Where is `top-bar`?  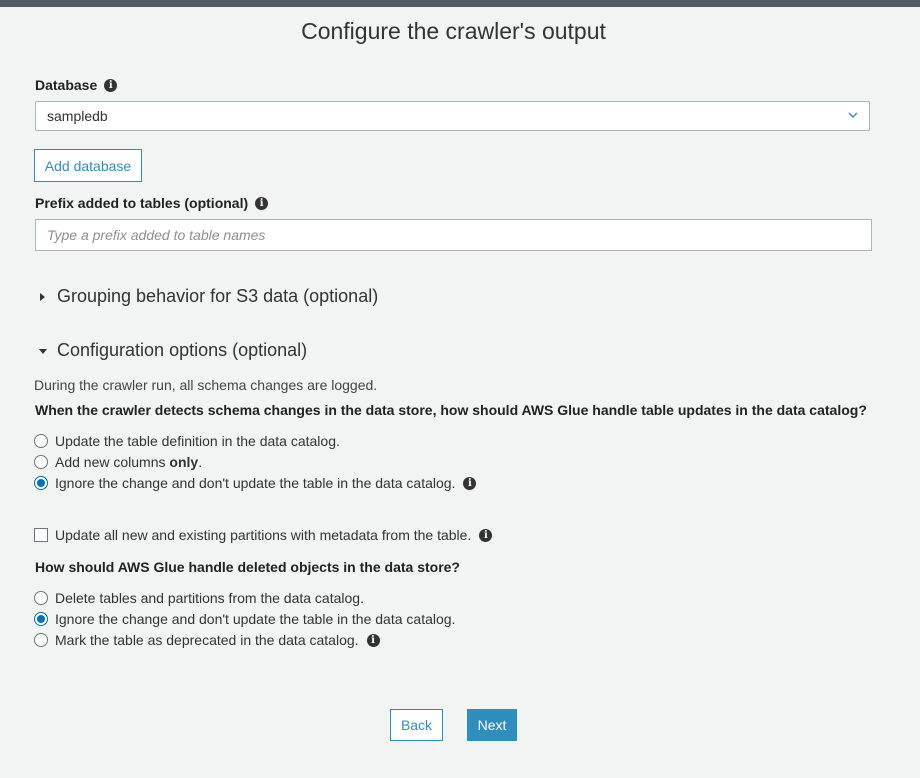 top-bar is located at coordinates (460, 3).